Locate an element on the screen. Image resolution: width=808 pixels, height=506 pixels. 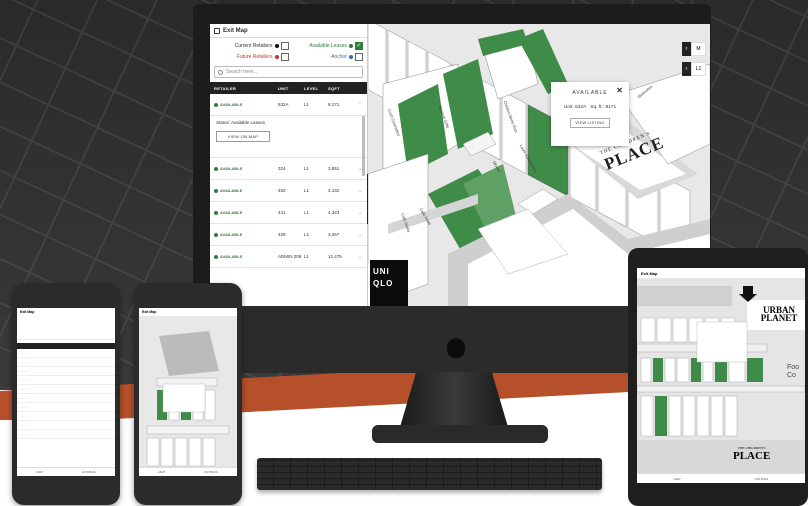
table-row: AVAILABLE 428 L1 3,357 ⌄ is located at coordinates (288, 235).